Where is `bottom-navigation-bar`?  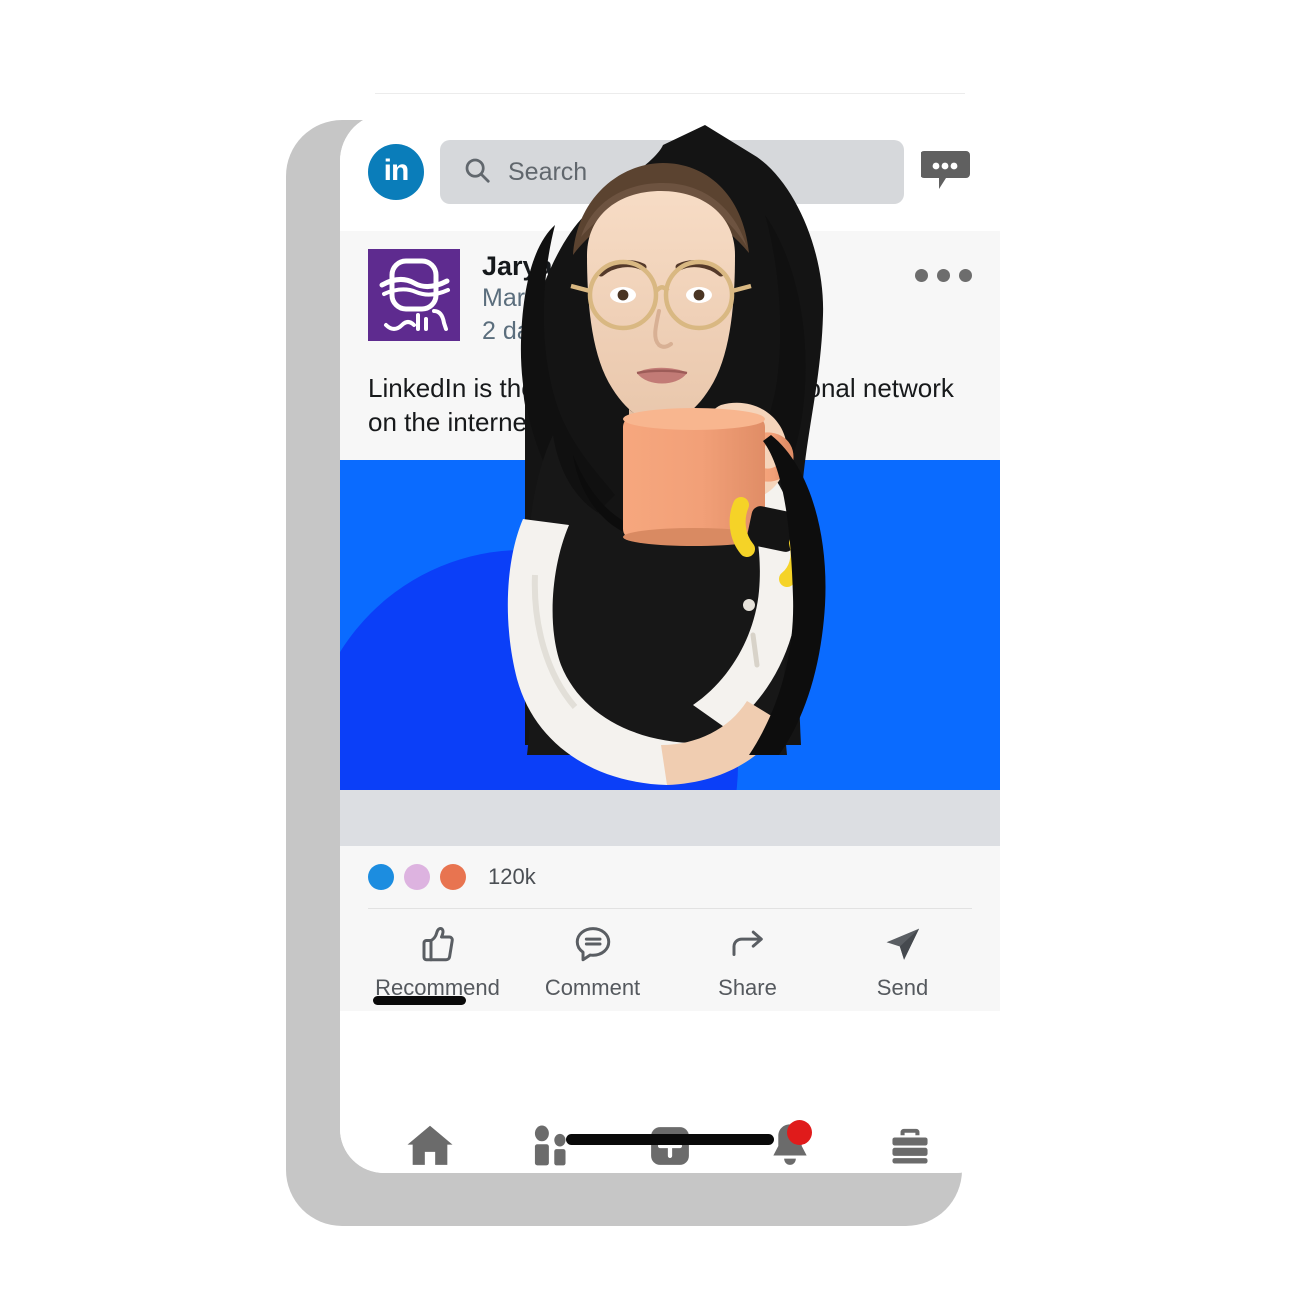
bottom-navigation-bar is located at coordinates (670, 1146).